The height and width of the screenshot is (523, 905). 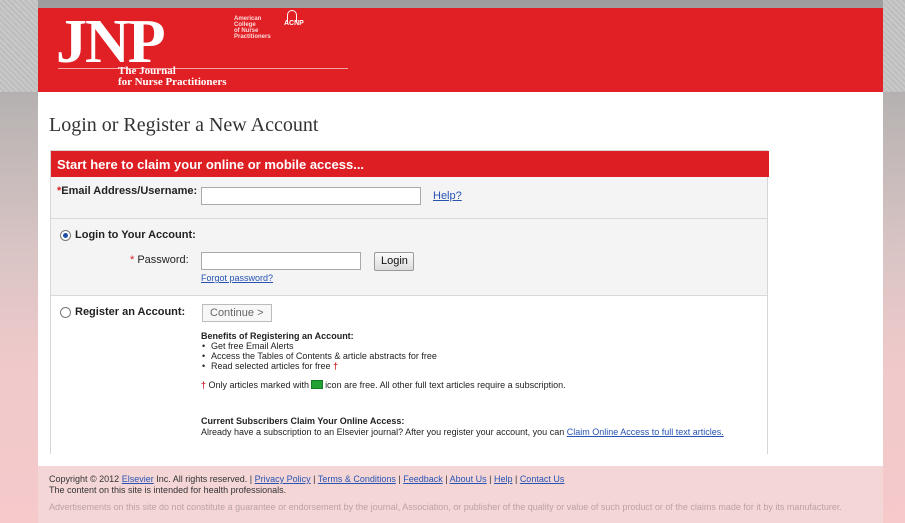 I want to click on privacy-policy-link: Privacy Policy, so click(x=283, y=479).